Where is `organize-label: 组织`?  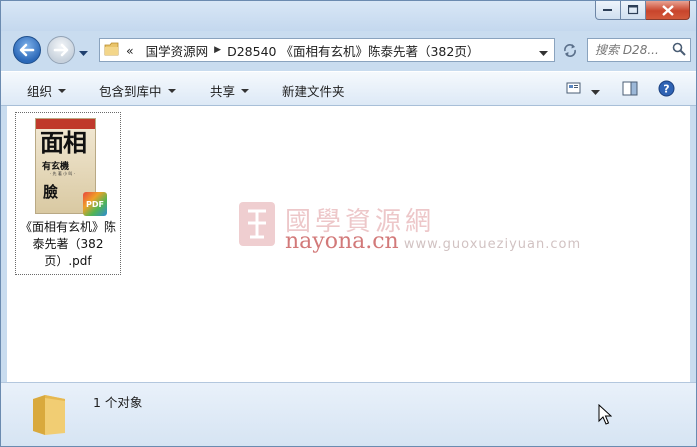 organize-label: 组织 is located at coordinates (40, 91).